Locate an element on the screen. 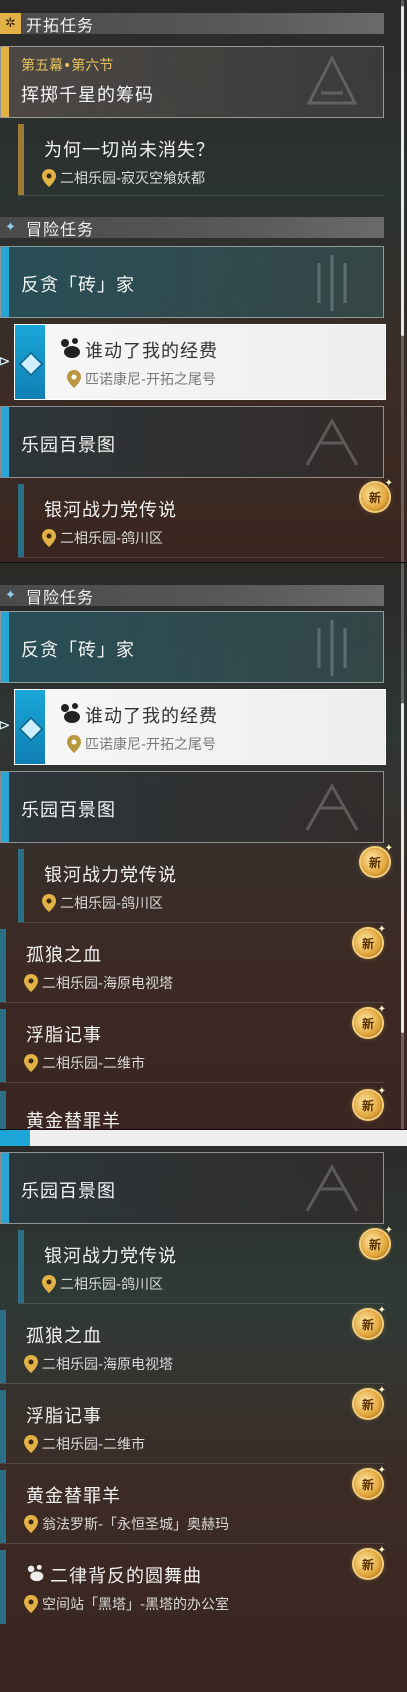 Image resolution: width=407 pixels, height=1692 pixels. sub-quest-title: 为何一切尚未消失？ is located at coordinates (129, 150).